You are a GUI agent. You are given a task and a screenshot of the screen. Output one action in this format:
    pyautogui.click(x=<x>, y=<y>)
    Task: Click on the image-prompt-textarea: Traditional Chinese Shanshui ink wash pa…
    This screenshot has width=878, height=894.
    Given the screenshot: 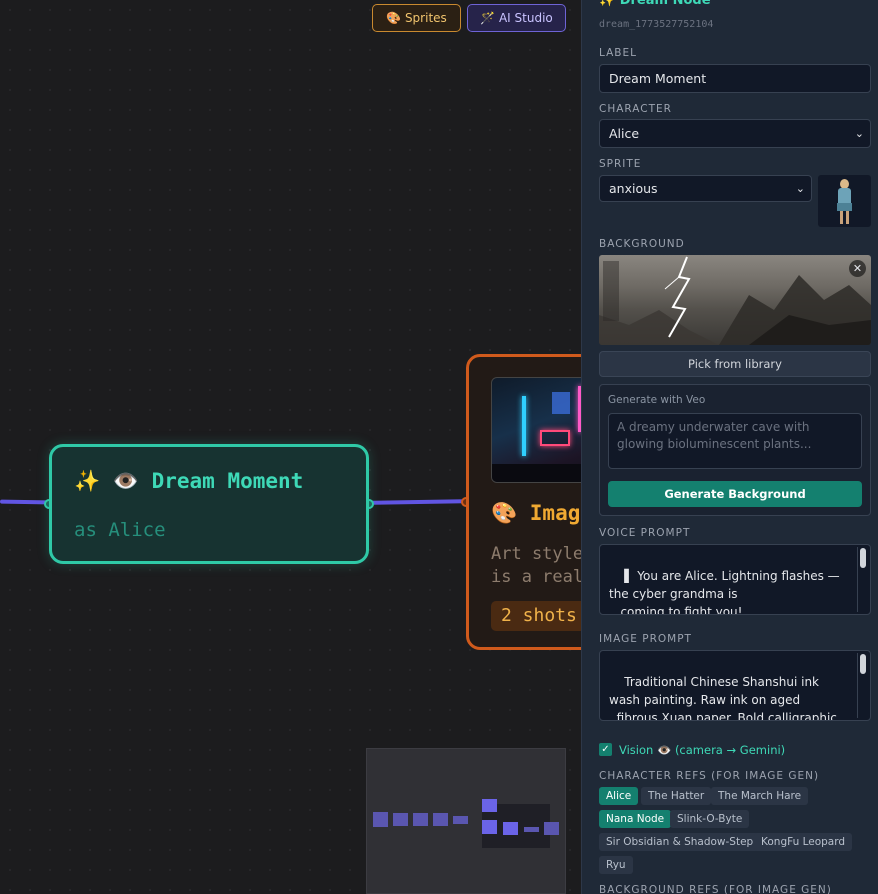 What is the action you would take?
    pyautogui.click(x=735, y=685)
    